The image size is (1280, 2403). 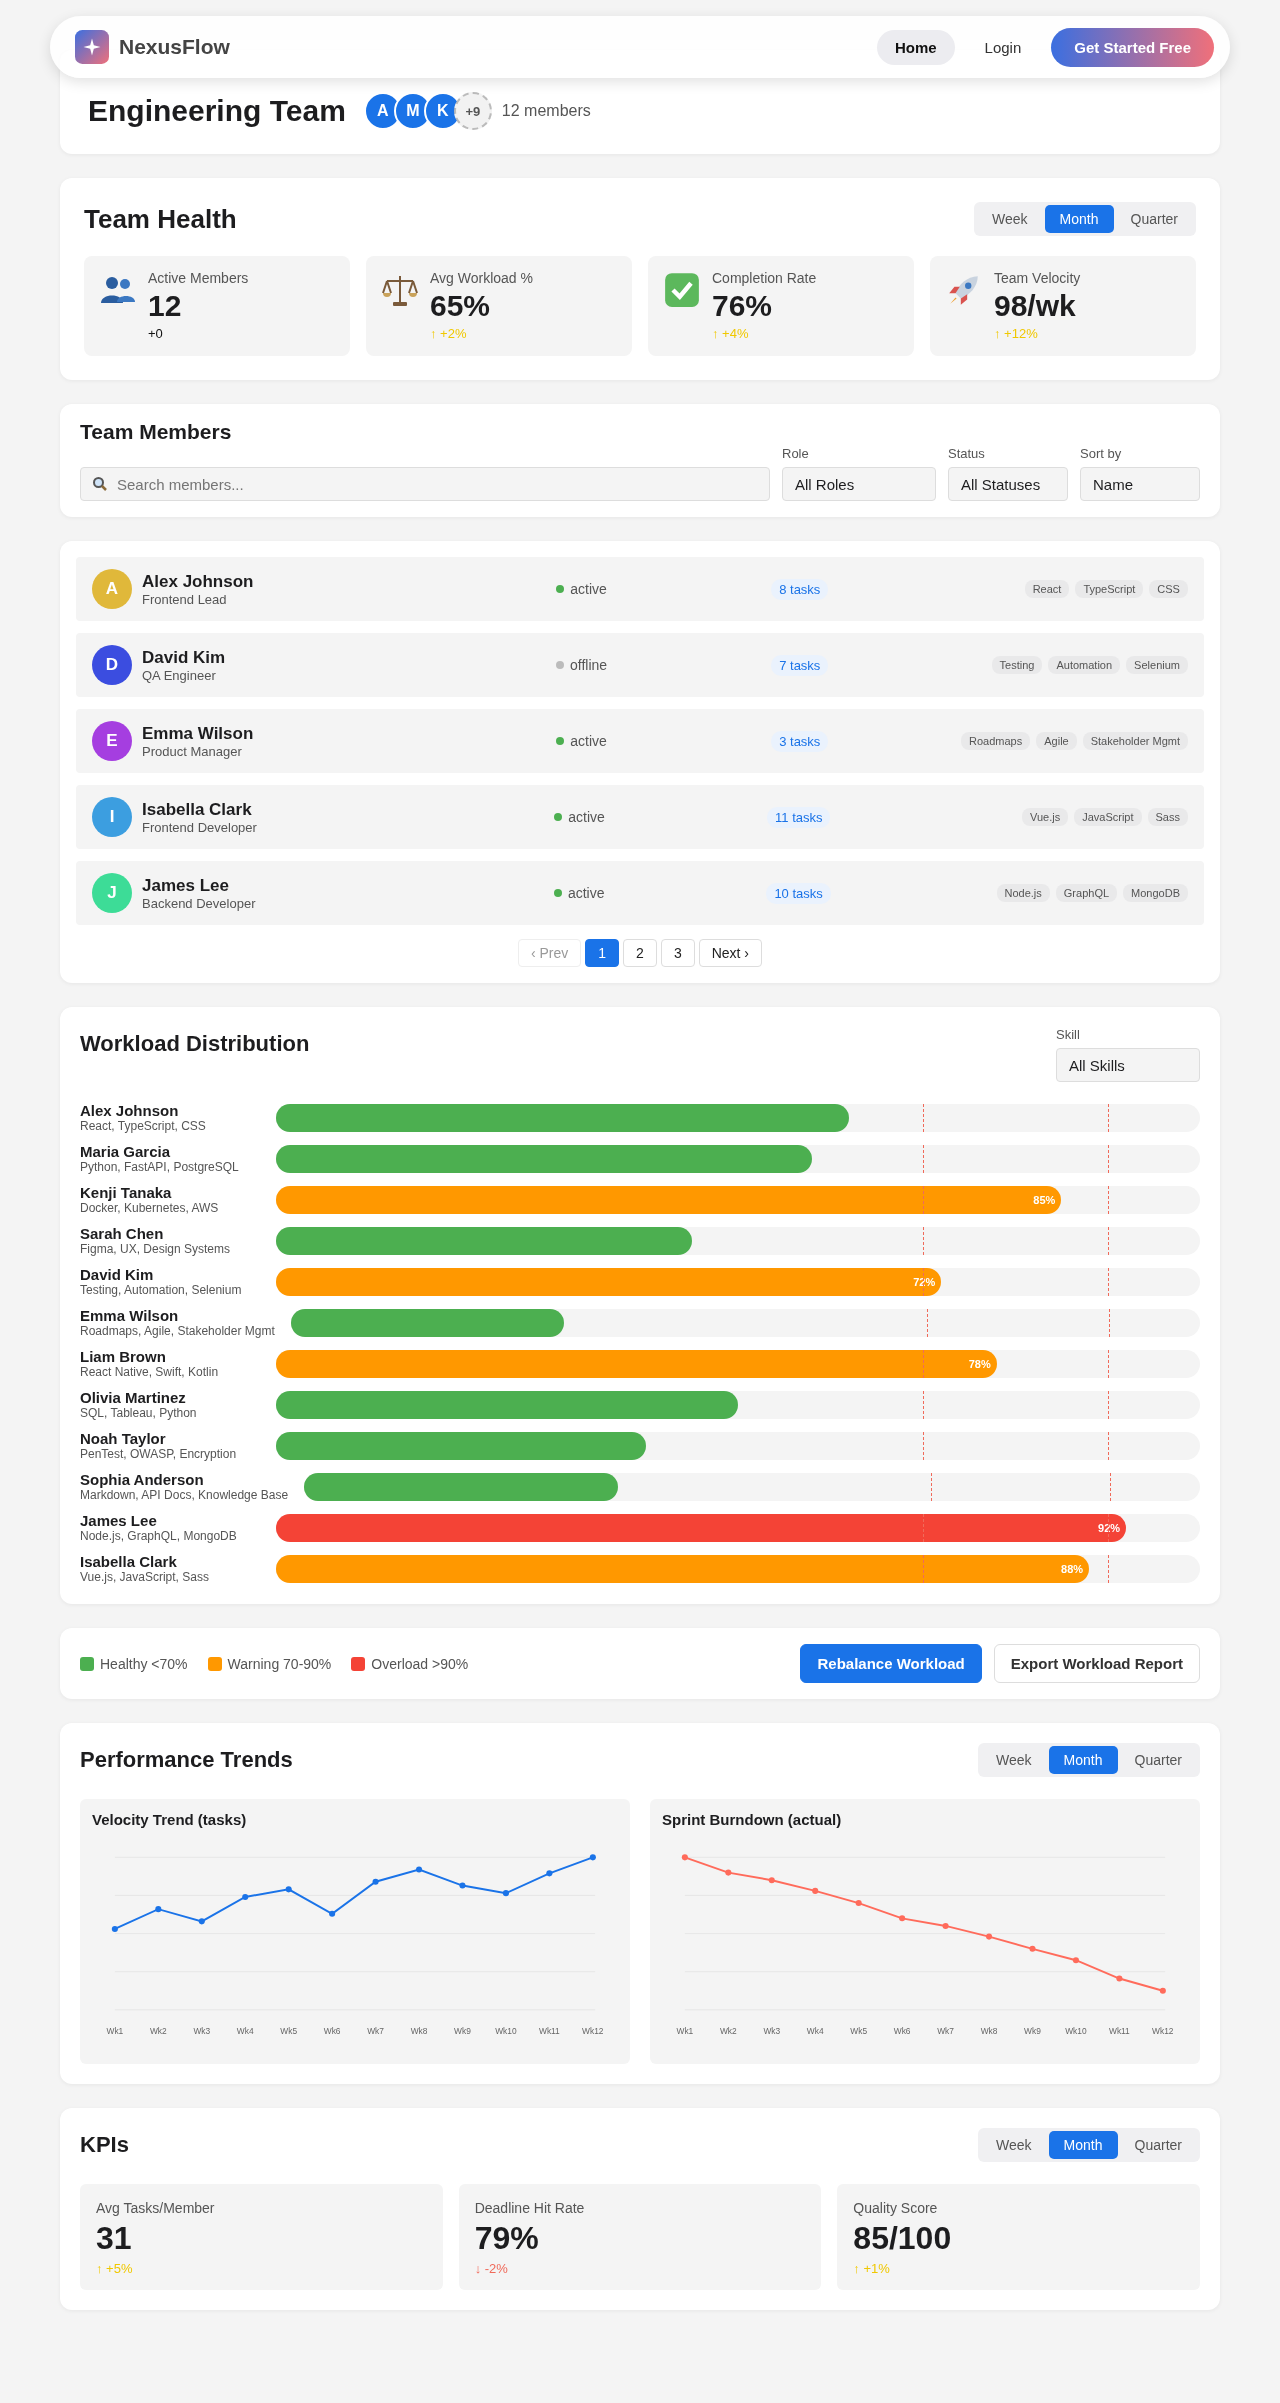 What do you see at coordinates (915, 47) in the screenshot?
I see `nav-link: Home` at bounding box center [915, 47].